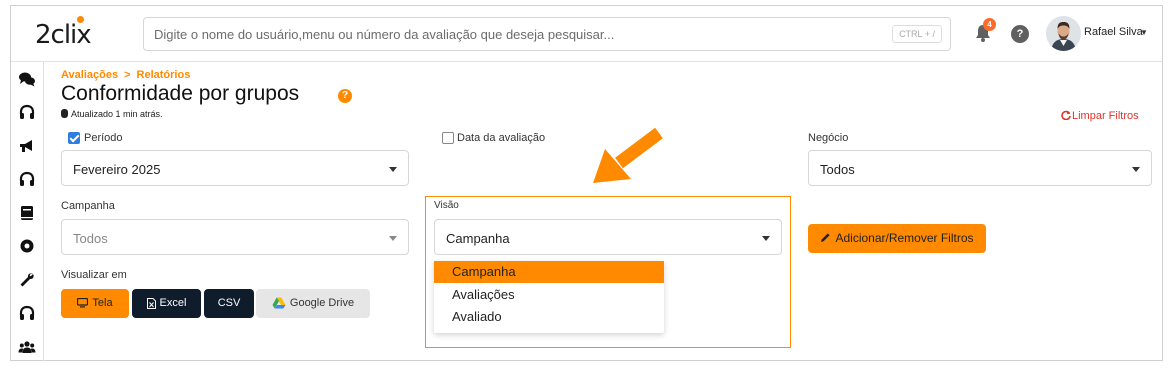  What do you see at coordinates (180, 93) in the screenshot?
I see `page-title: Conformidade por grupos` at bounding box center [180, 93].